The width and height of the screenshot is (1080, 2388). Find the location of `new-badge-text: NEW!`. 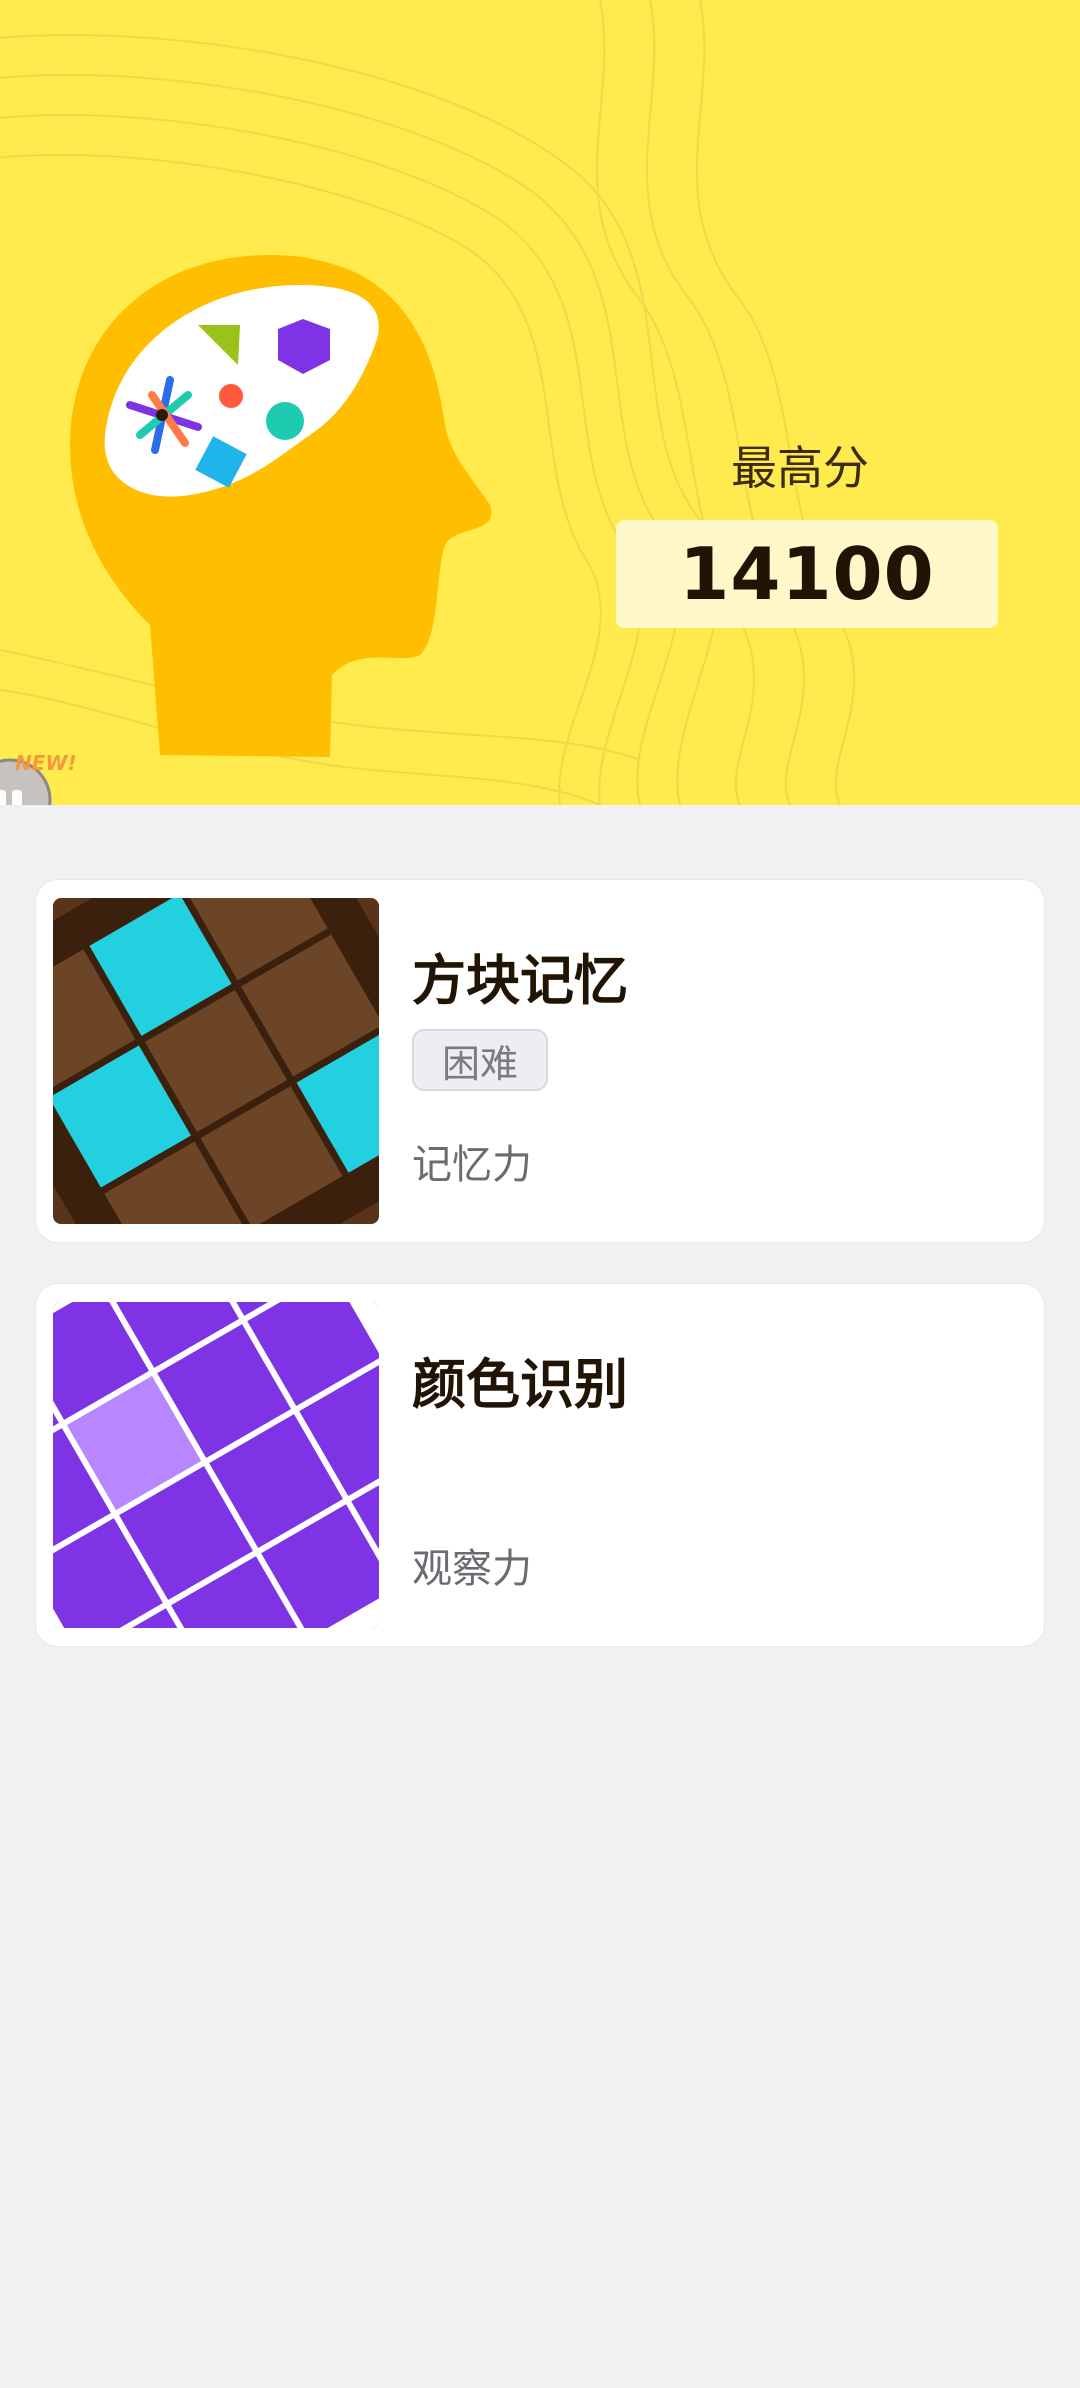

new-badge-text: NEW! is located at coordinates (46, 763).